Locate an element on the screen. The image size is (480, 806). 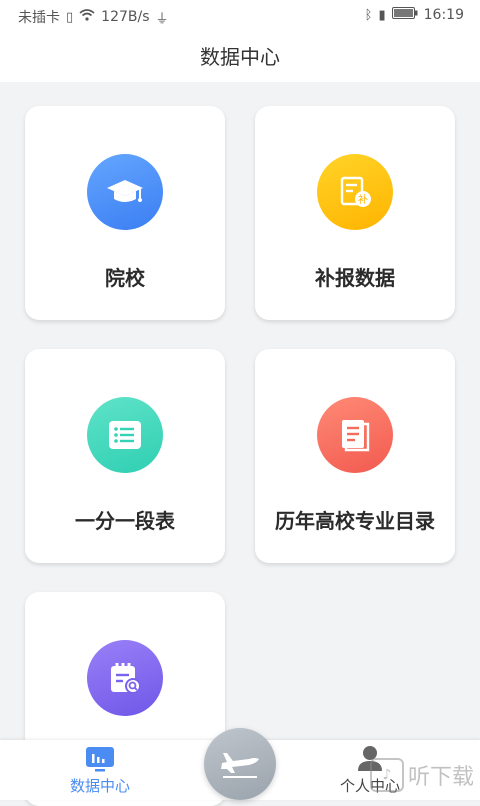
card-label: 一分一段表 is located at coordinates (125, 521).